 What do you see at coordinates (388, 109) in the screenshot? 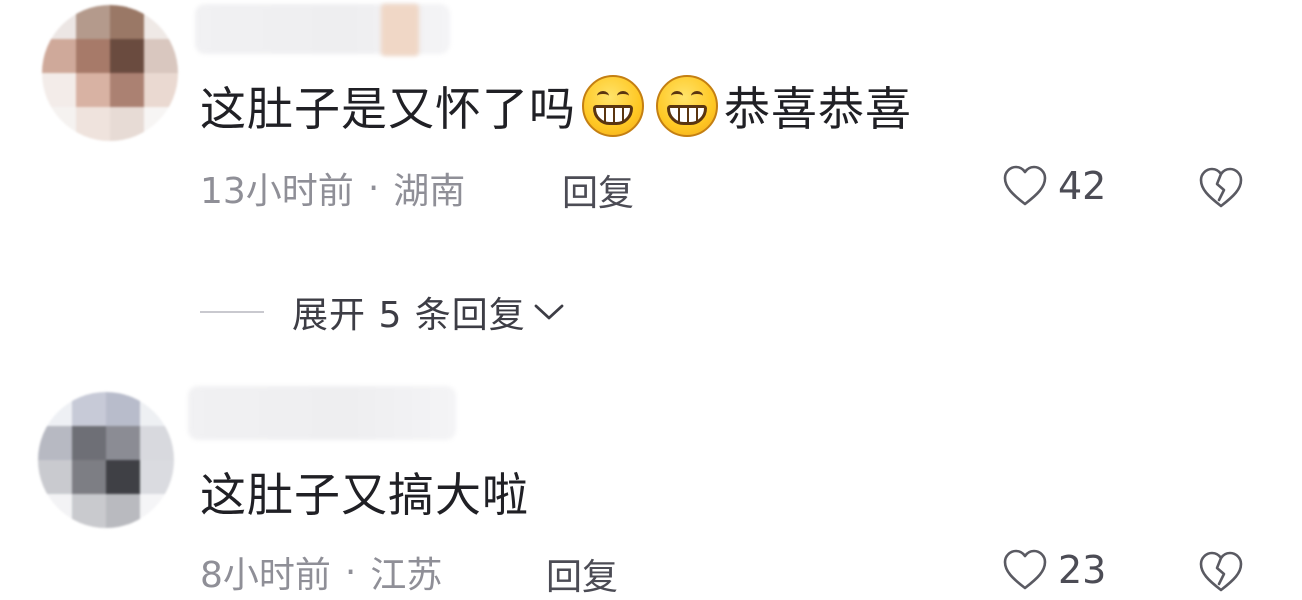
I see `comment-text-main: 这肚子是又怀了吗` at bounding box center [388, 109].